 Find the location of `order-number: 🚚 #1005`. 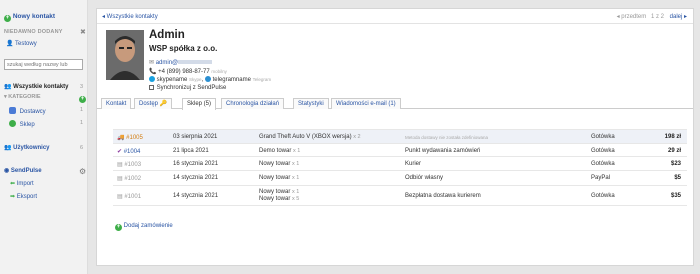

order-number: 🚚 #1005 is located at coordinates (130, 137).